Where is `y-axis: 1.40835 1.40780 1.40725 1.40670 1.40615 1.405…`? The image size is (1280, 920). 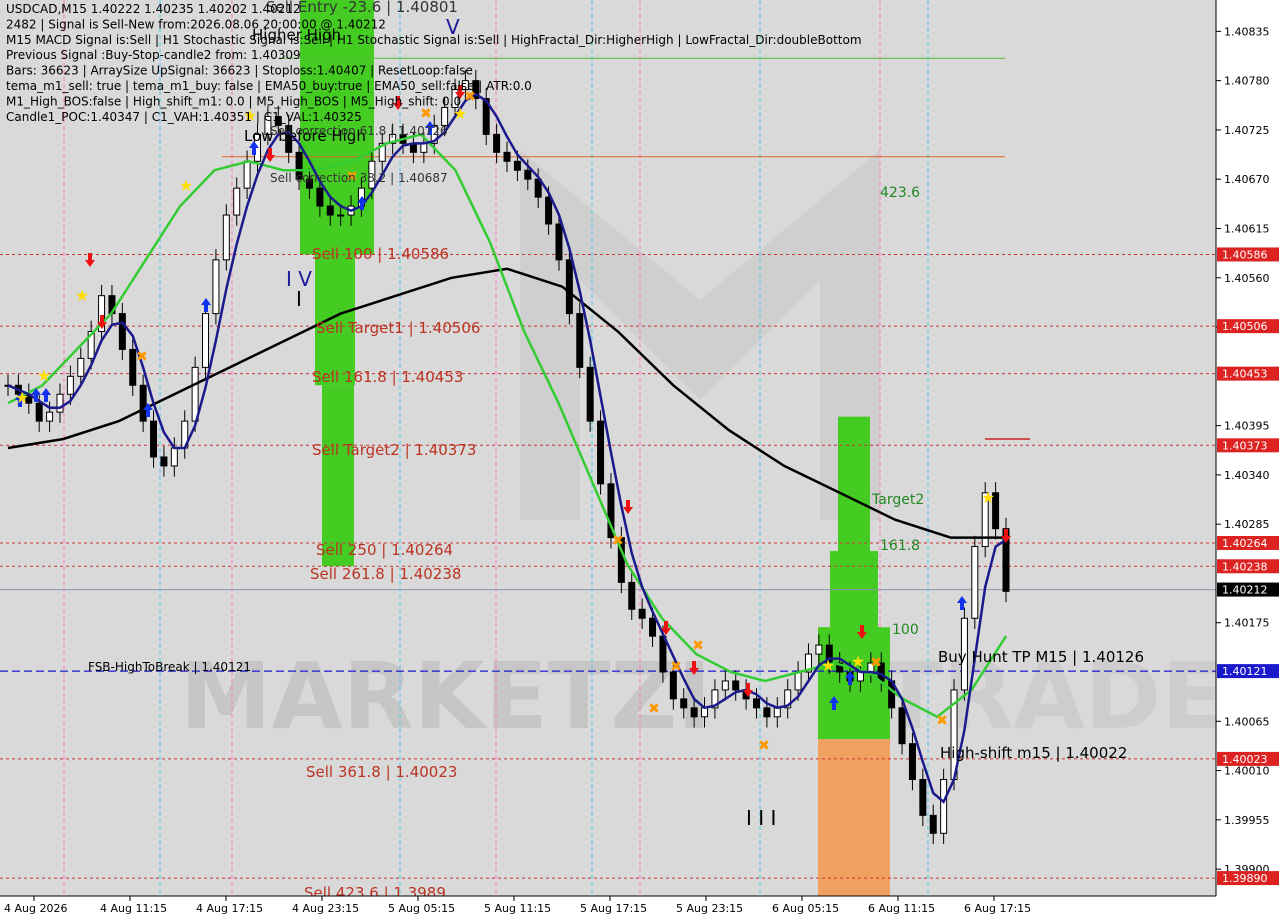 y-axis: 1.40835 1.40780 1.40725 1.40670 1.40615 1.405… is located at coordinates (1247, 460).